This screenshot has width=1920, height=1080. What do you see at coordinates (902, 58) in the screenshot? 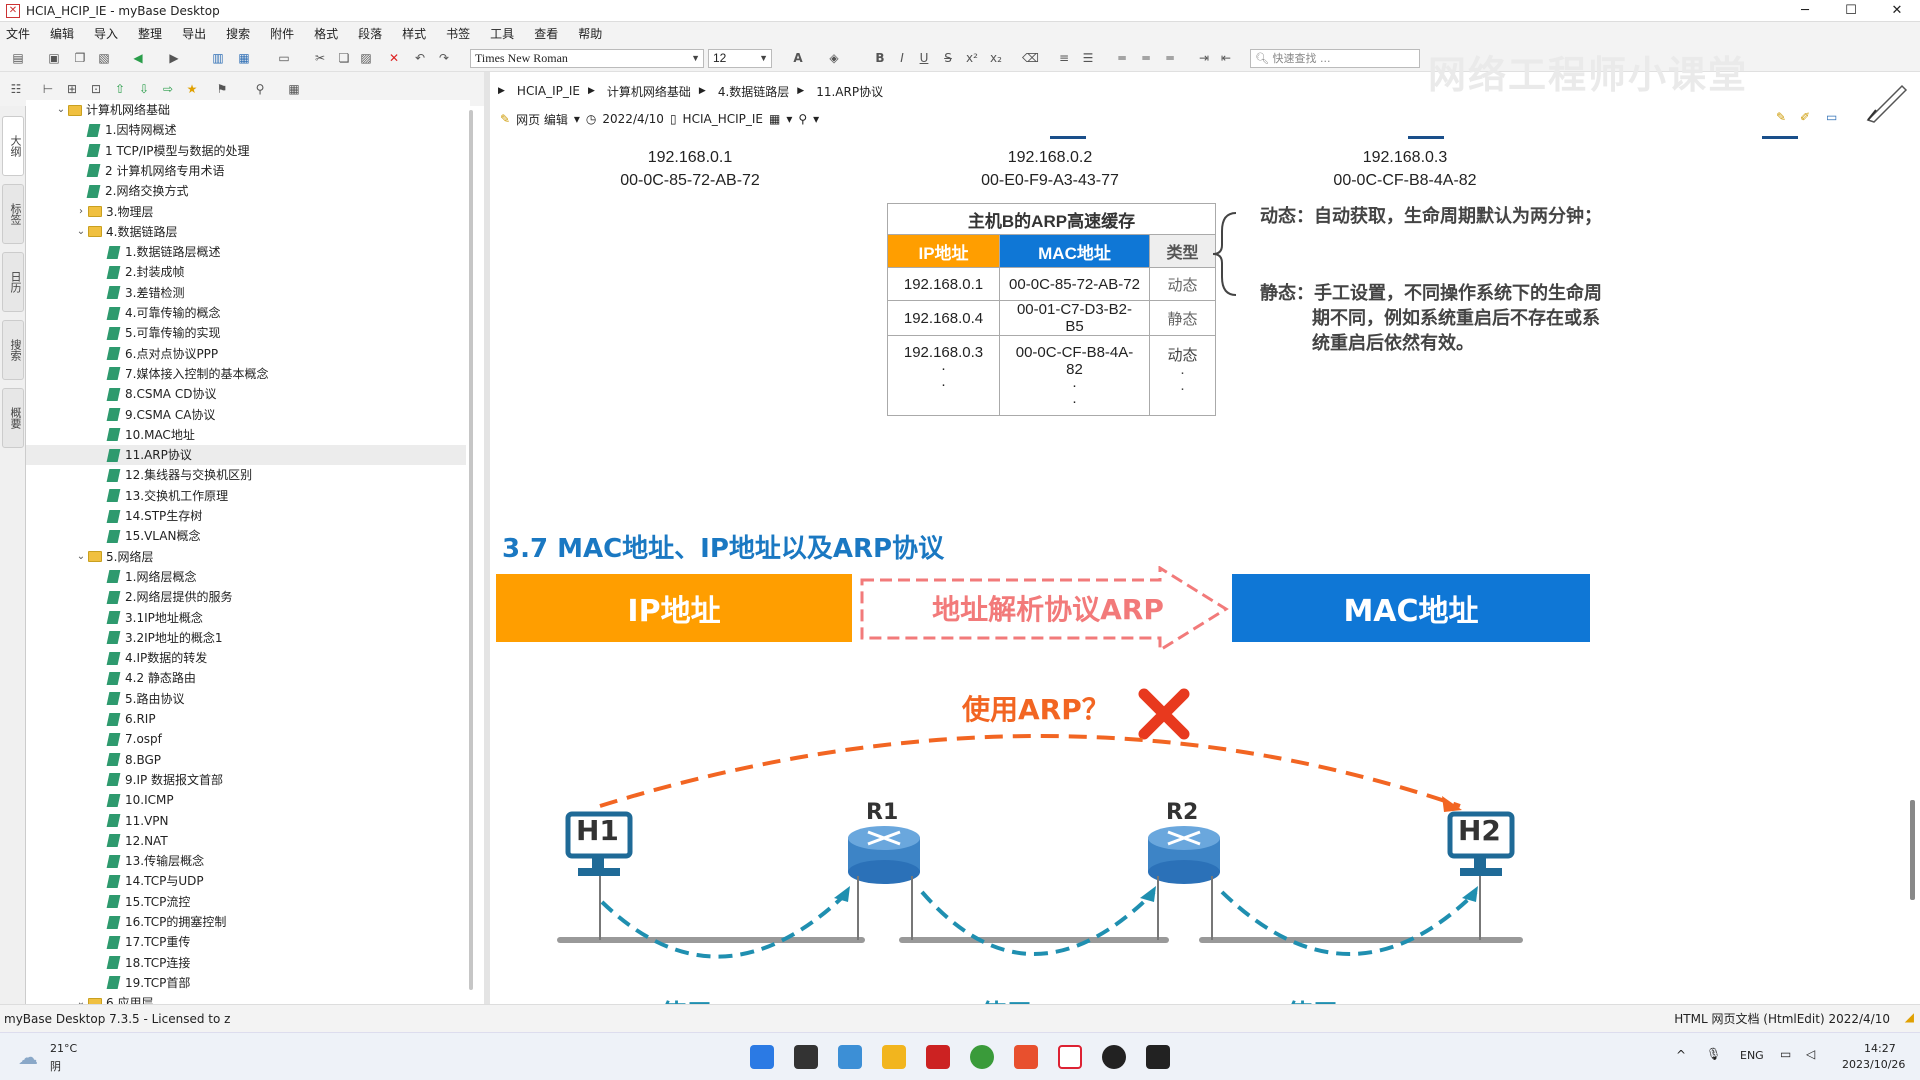
I see `italic-icon: I` at bounding box center [902, 58].